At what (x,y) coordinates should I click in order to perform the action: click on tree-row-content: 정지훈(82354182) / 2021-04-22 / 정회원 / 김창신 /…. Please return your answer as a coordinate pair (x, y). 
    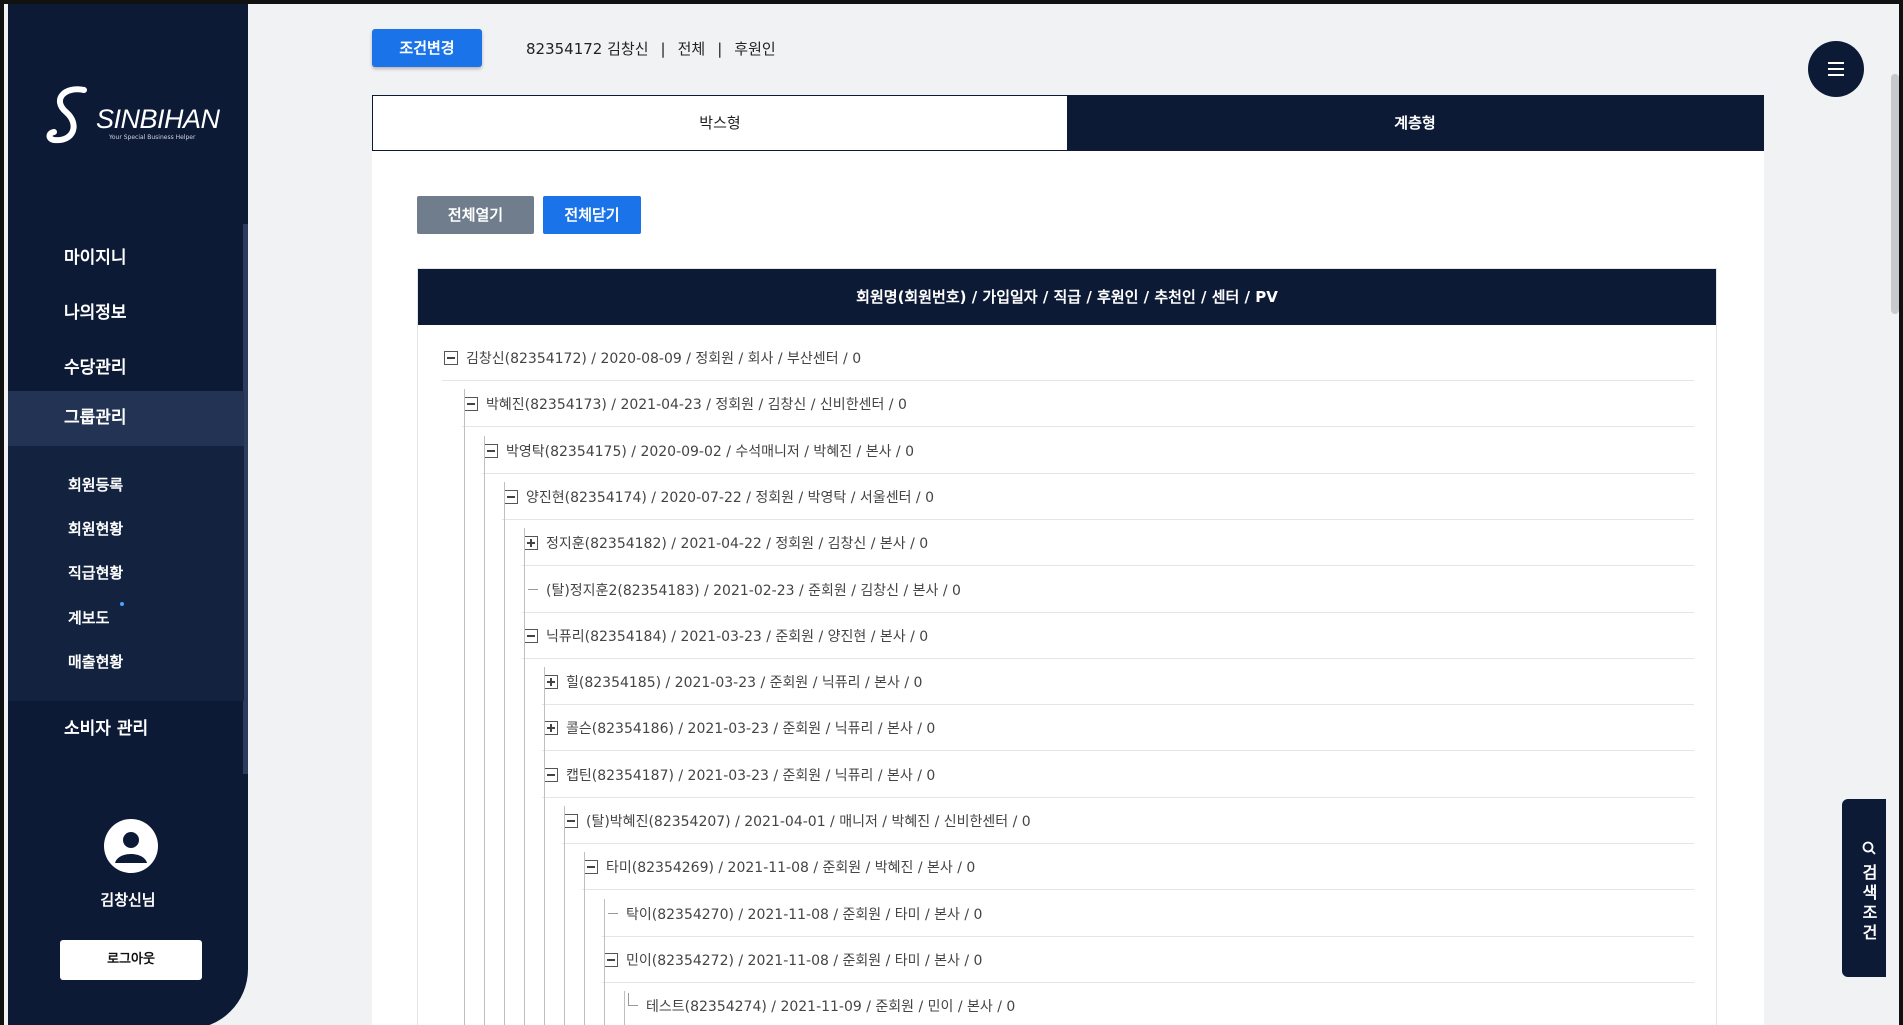
    Looking at the image, I should click on (726, 543).